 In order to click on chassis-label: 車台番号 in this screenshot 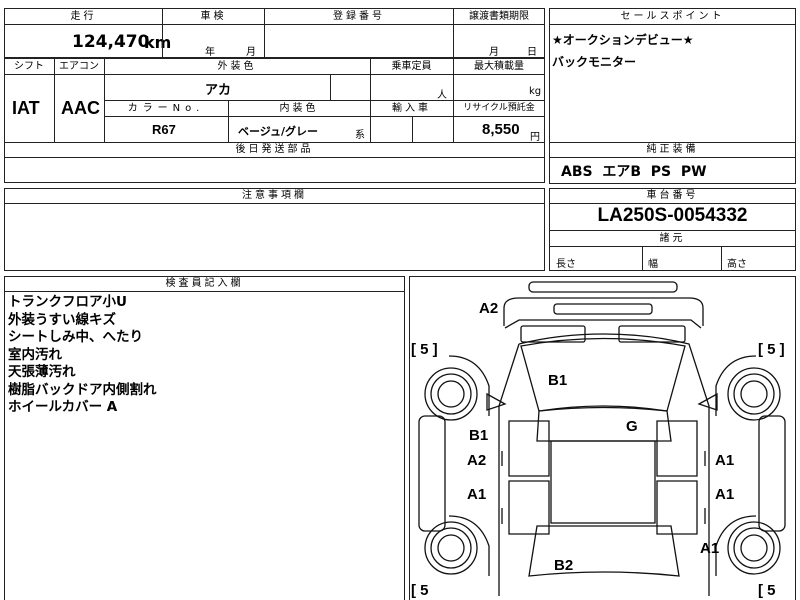, I will do `click(672, 195)`.